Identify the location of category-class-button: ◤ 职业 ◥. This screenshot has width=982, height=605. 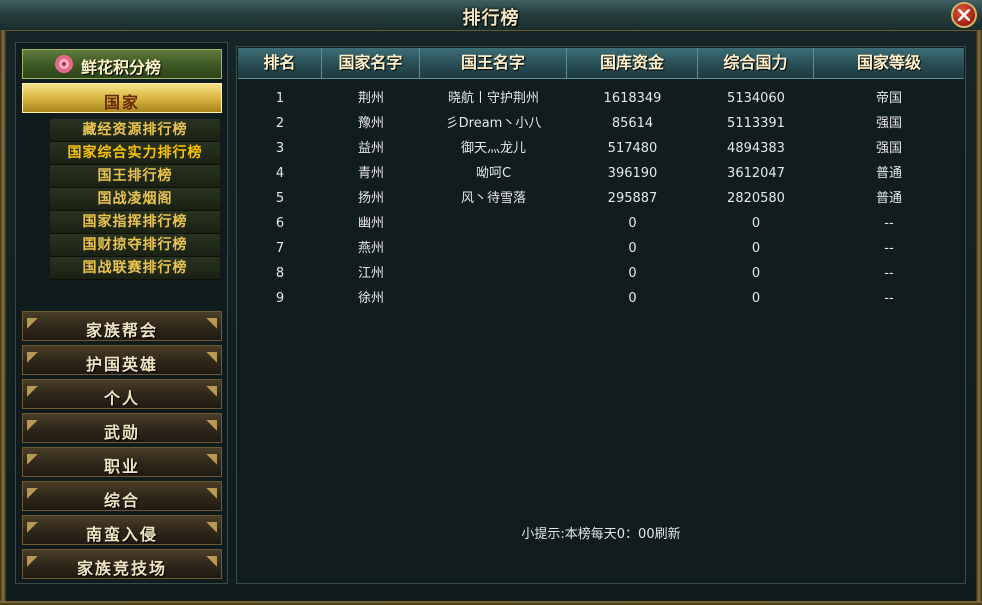
(122, 462).